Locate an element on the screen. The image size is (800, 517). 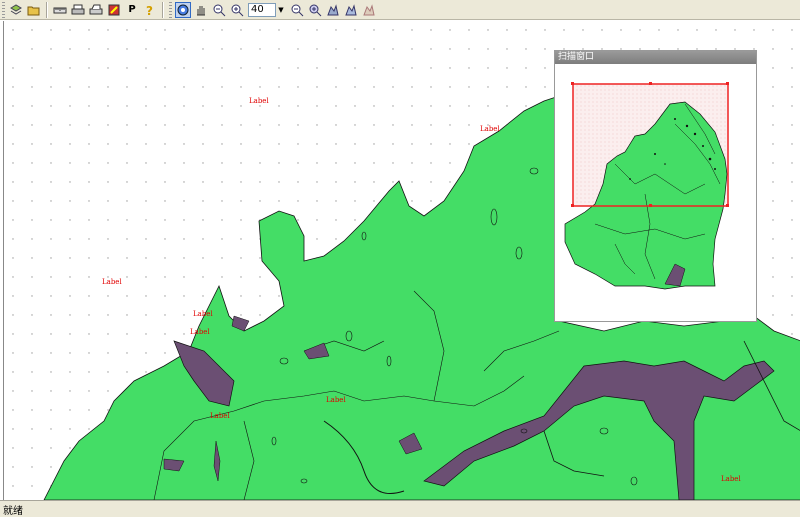
export-icon is located at coordinates (114, 10).